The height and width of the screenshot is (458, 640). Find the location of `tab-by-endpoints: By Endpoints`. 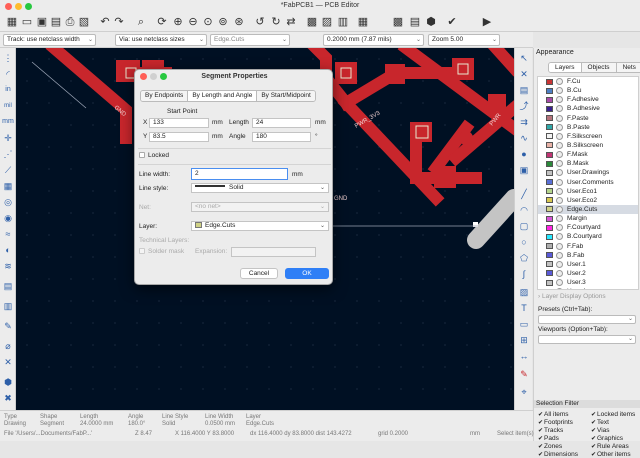

tab-by-endpoints: By Endpoints is located at coordinates (165, 96).